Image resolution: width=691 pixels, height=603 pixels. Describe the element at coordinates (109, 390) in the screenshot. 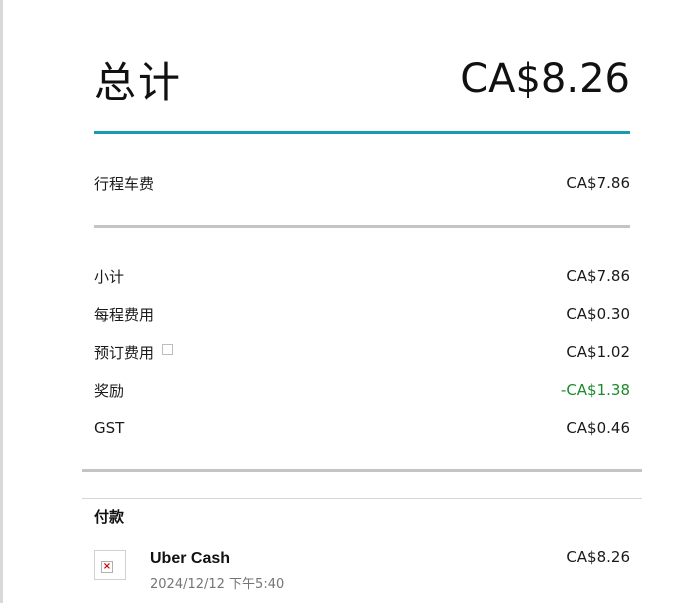

I see `breakdown-label: 奖励` at that location.